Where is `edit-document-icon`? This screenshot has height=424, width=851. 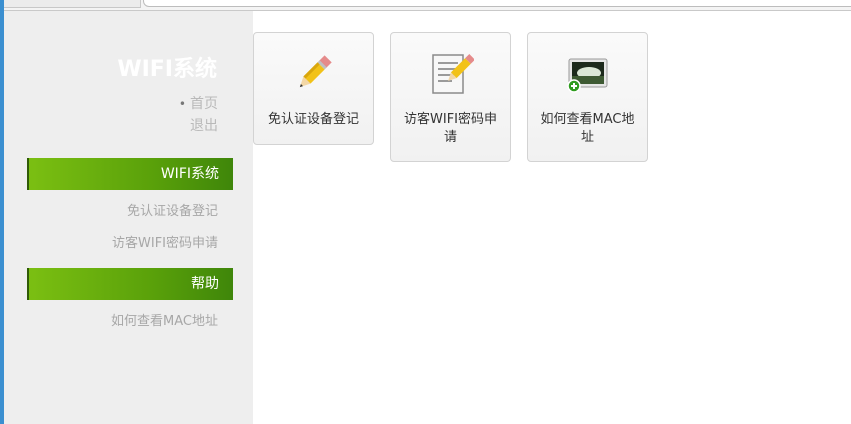 edit-document-icon is located at coordinates (451, 76).